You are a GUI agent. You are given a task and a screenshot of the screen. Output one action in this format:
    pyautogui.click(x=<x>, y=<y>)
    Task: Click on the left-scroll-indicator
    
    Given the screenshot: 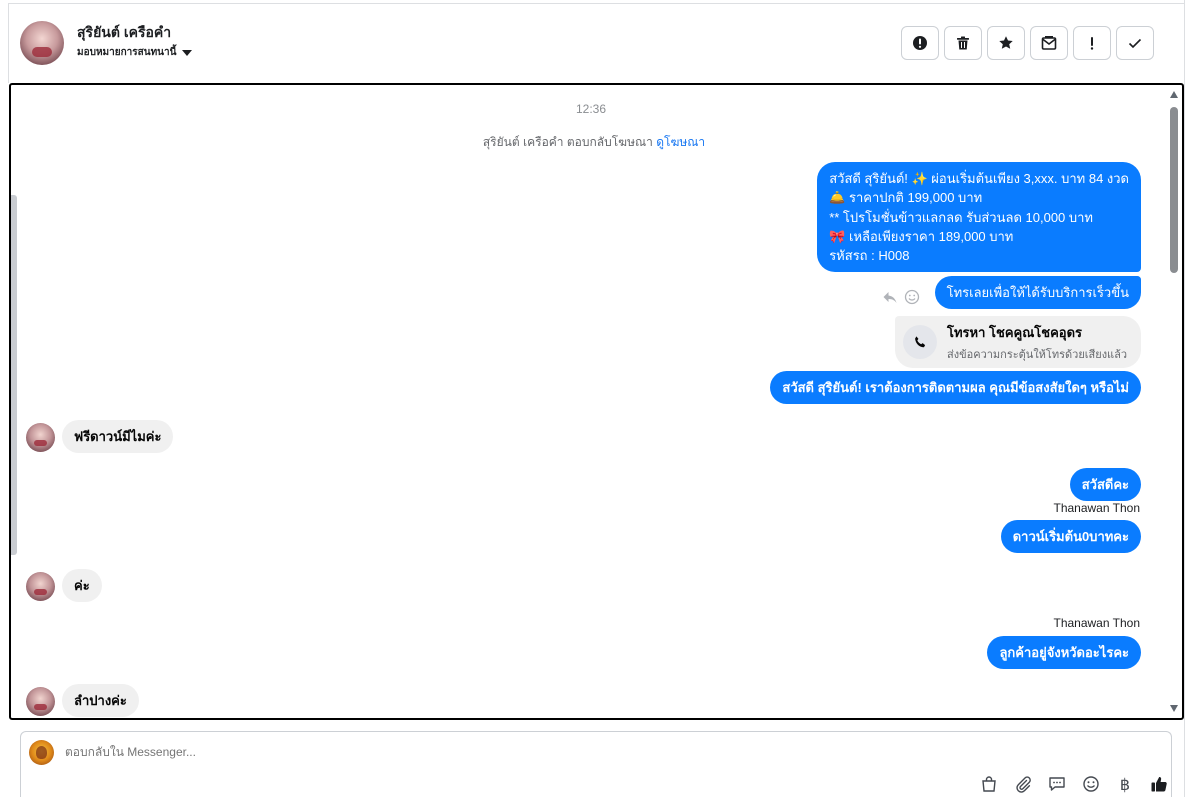 What is the action you would take?
    pyautogui.click(x=14, y=375)
    